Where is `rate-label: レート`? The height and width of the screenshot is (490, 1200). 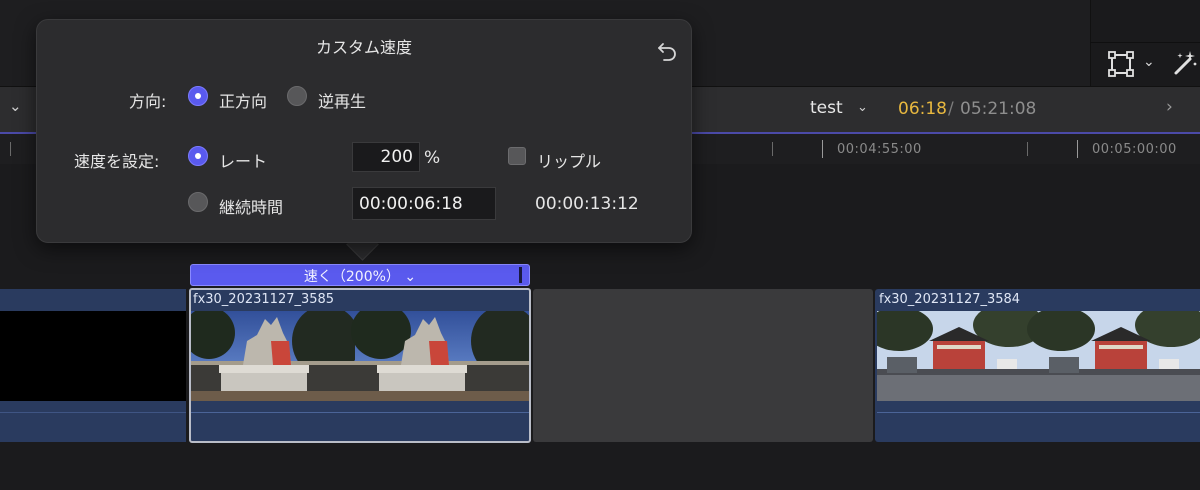
rate-label: レート is located at coordinates (243, 160).